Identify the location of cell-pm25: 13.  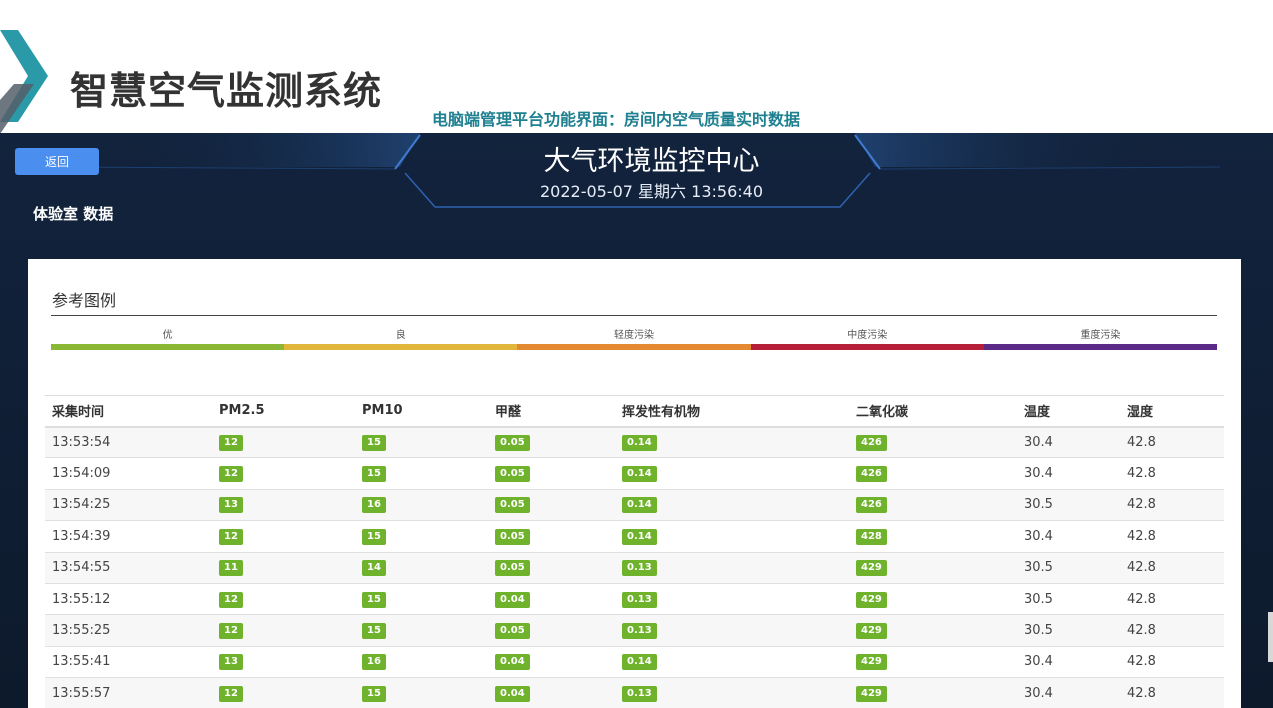
(283, 661).